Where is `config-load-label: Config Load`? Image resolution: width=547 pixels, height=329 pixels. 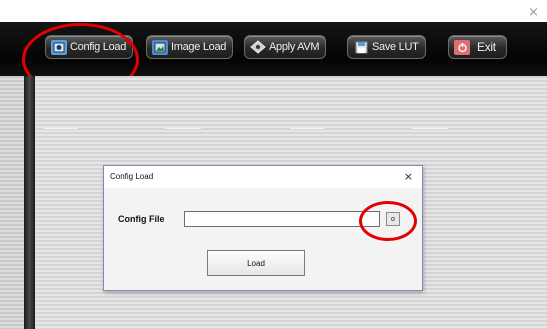 config-load-label: Config Load is located at coordinates (98, 47).